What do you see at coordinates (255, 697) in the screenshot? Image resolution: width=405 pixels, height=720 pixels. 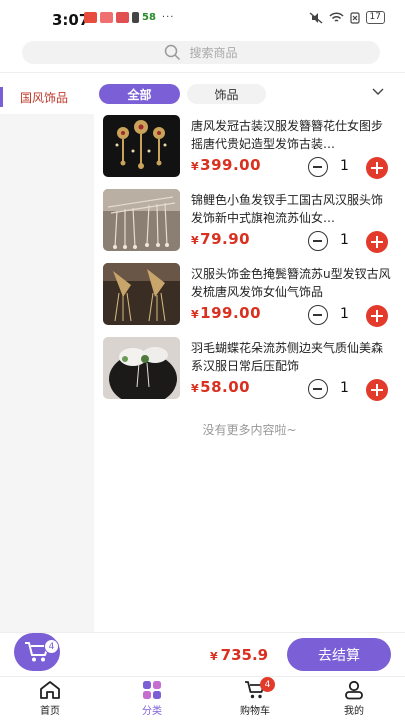 I see `tab-cart: 4 购物车` at bounding box center [255, 697].